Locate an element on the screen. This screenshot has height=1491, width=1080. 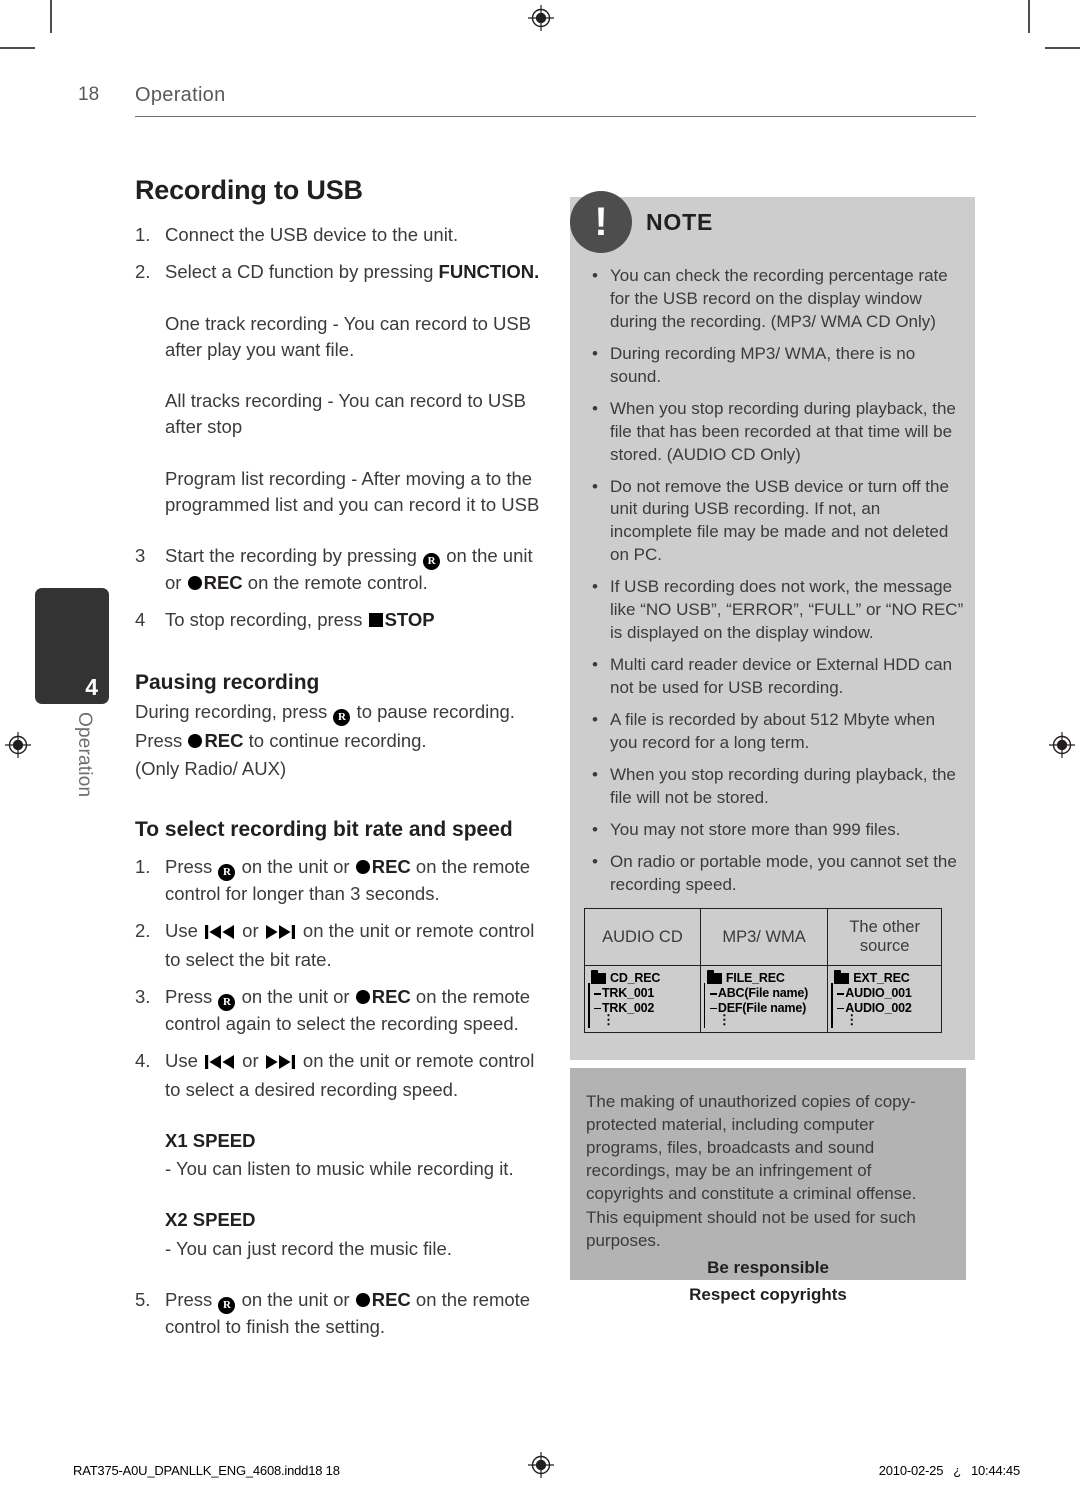
registration-mark-bottom-center is located at coordinates (541, 1465).